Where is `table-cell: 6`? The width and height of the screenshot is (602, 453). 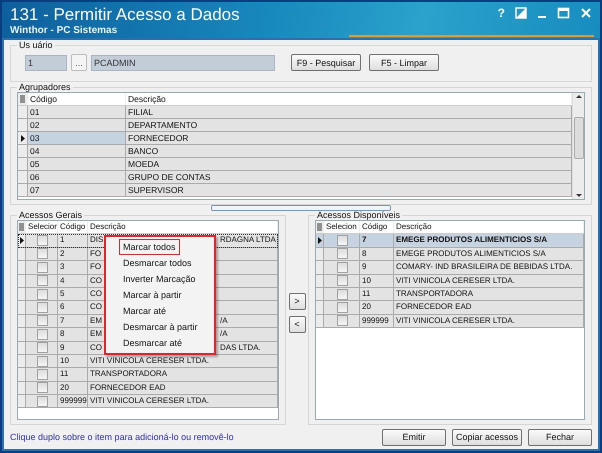 table-cell: 6 is located at coordinates (73, 307).